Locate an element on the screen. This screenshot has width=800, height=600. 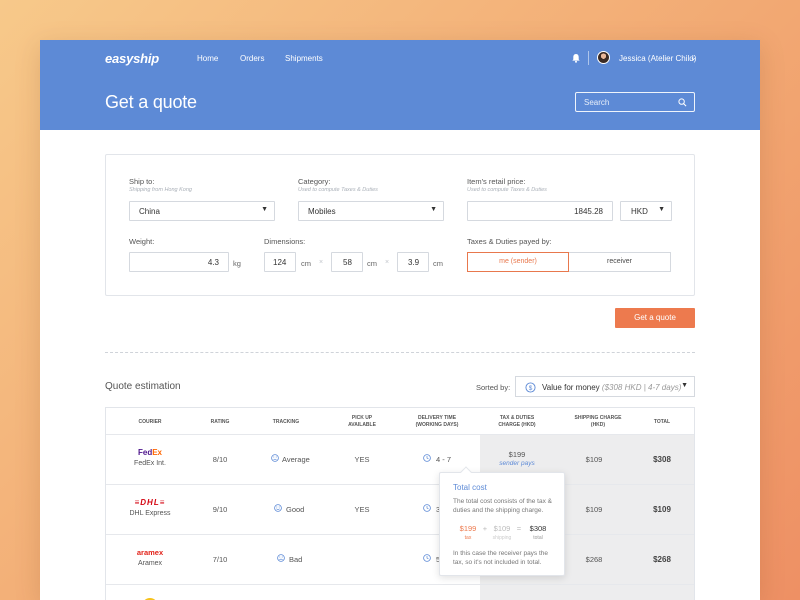
courier-name: FedEx Int. is located at coordinates (150, 463).